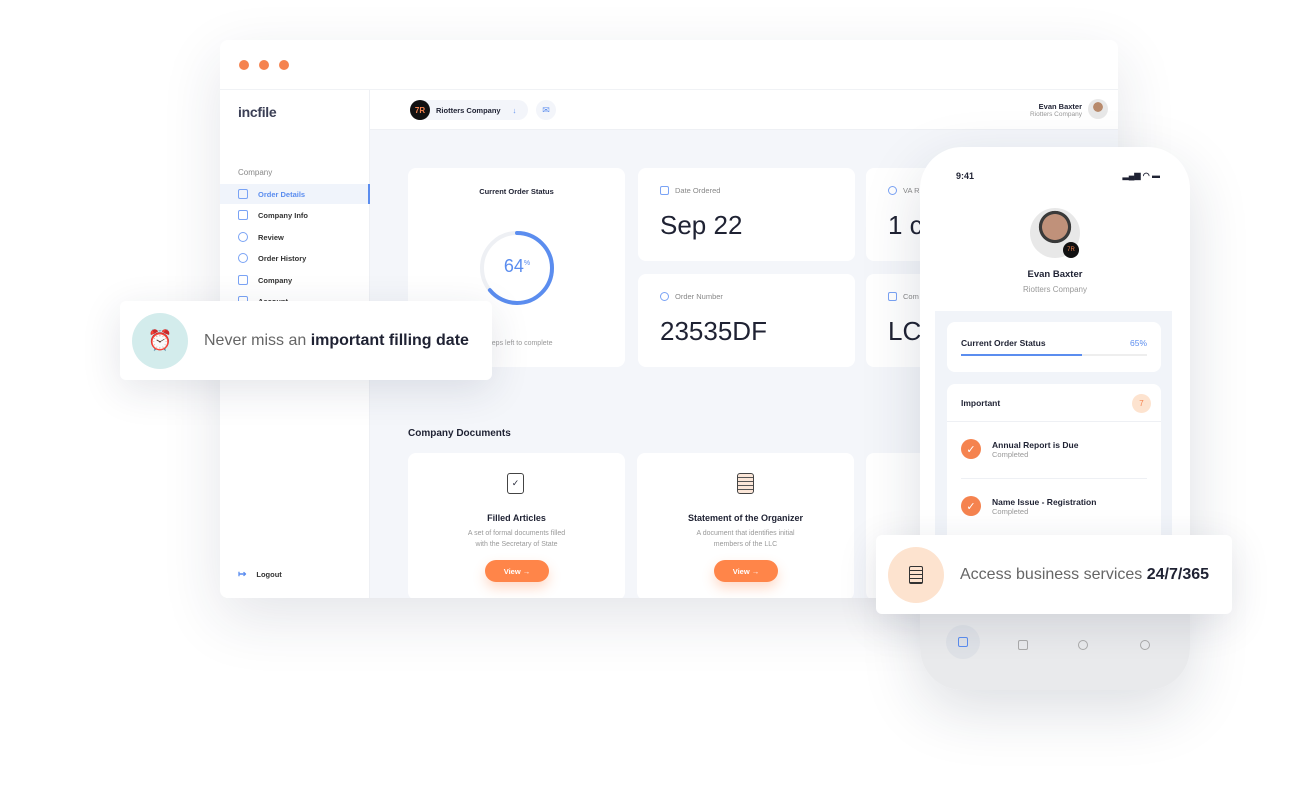  What do you see at coordinates (257, 112) in the screenshot?
I see `logo: incfile` at bounding box center [257, 112].